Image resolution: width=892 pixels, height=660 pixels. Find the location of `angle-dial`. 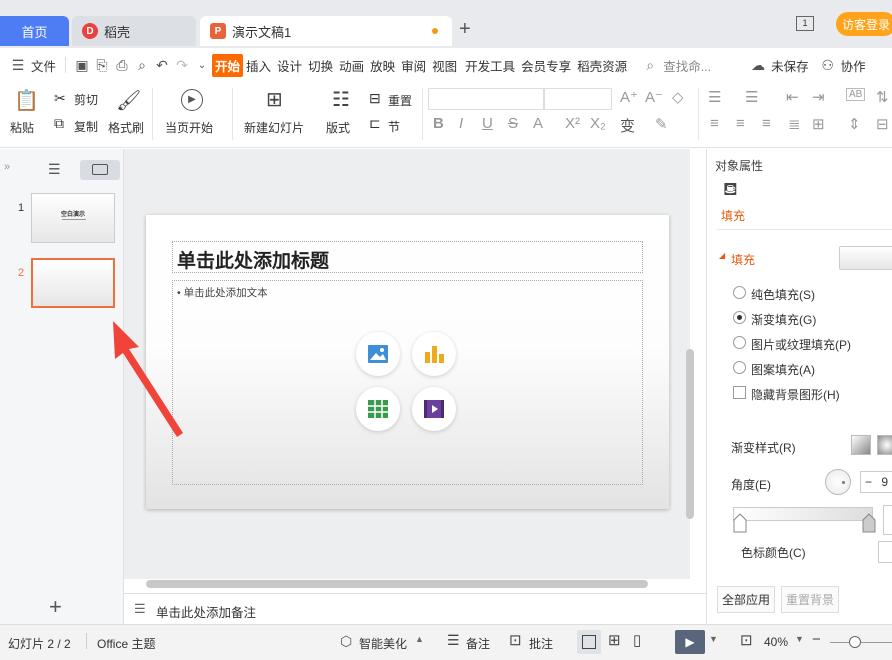

angle-dial is located at coordinates (838, 482).